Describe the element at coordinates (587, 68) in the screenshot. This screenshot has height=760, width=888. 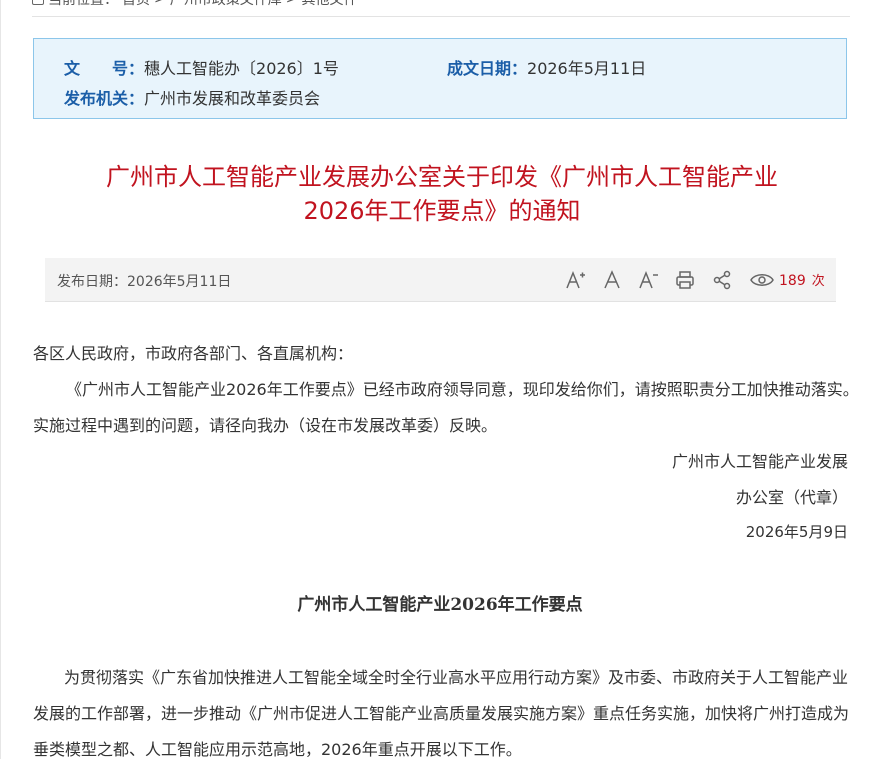
I see `written-date-value: 2026年5月11日` at that location.